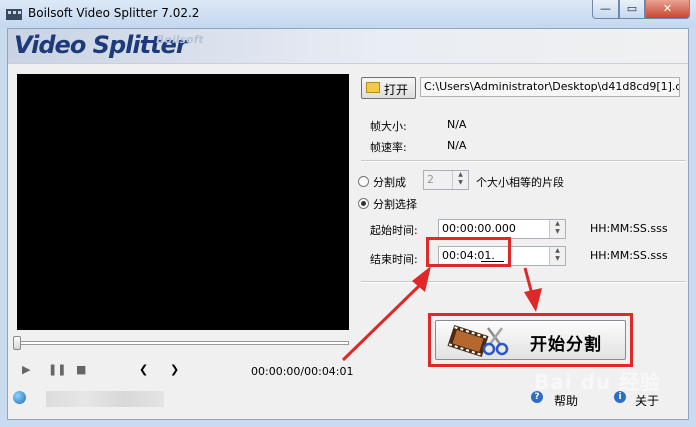  What do you see at coordinates (533, 300) in the screenshot?
I see `annotation-arrowhead` at bounding box center [533, 300].